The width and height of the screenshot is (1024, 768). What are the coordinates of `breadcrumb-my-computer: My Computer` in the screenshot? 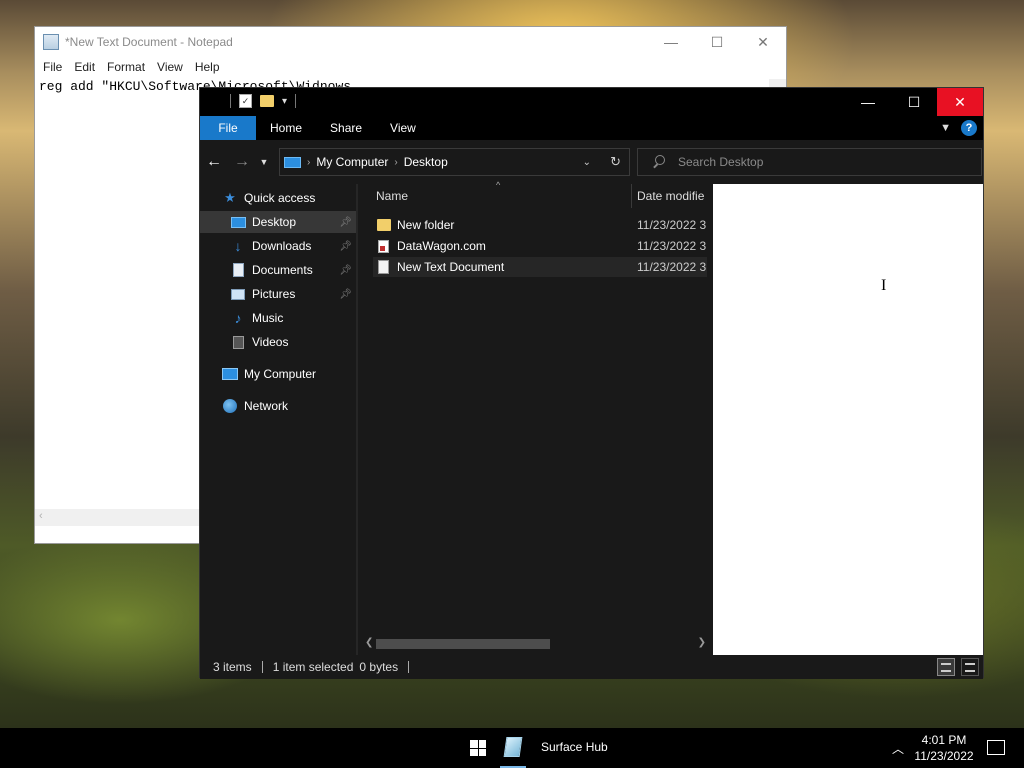 It's located at (352, 162).